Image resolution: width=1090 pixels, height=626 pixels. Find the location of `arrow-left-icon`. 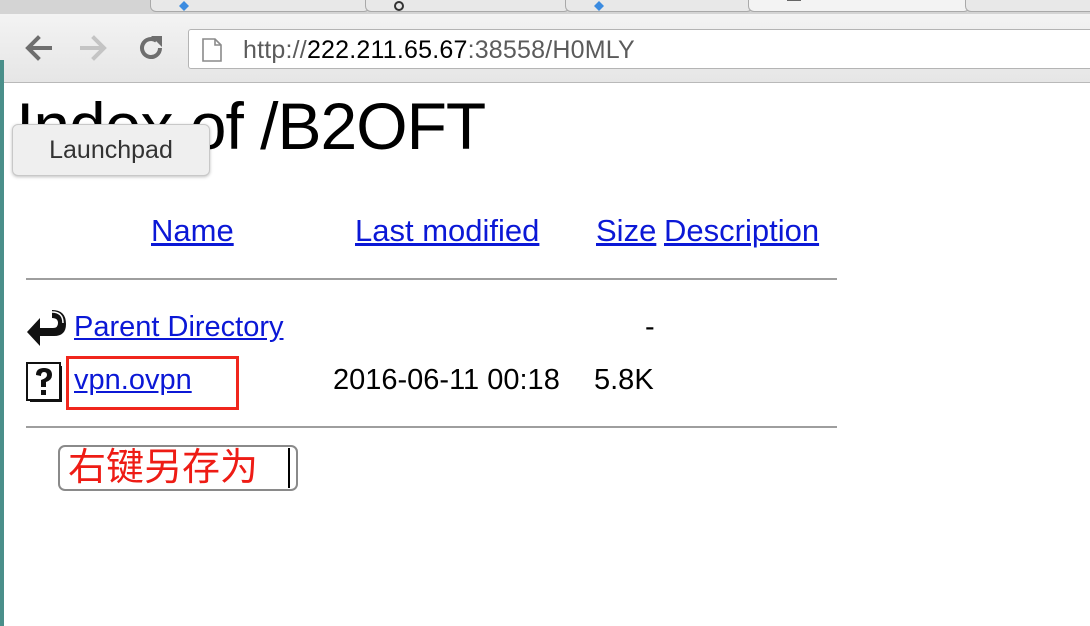

arrow-left-icon is located at coordinates (38, 48).